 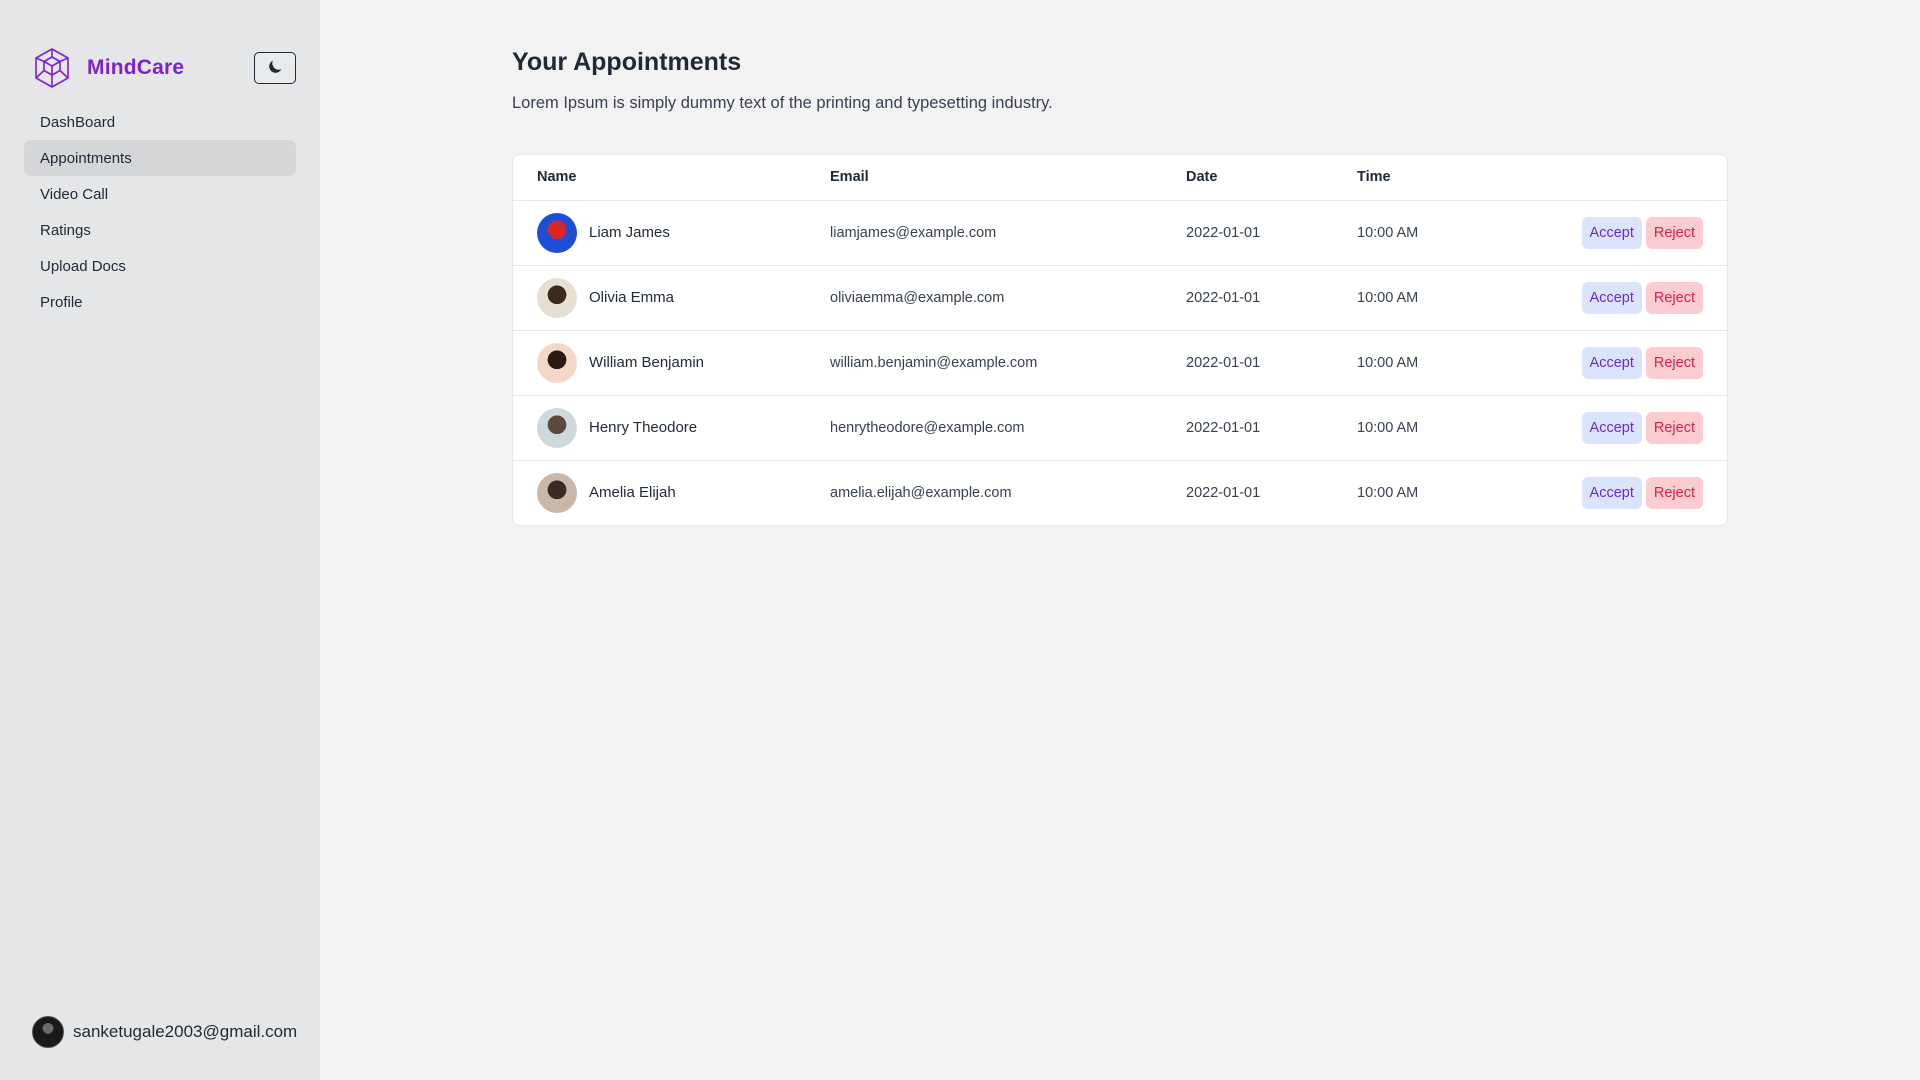 What do you see at coordinates (136, 67) in the screenshot?
I see `brand-name: MindCare` at bounding box center [136, 67].